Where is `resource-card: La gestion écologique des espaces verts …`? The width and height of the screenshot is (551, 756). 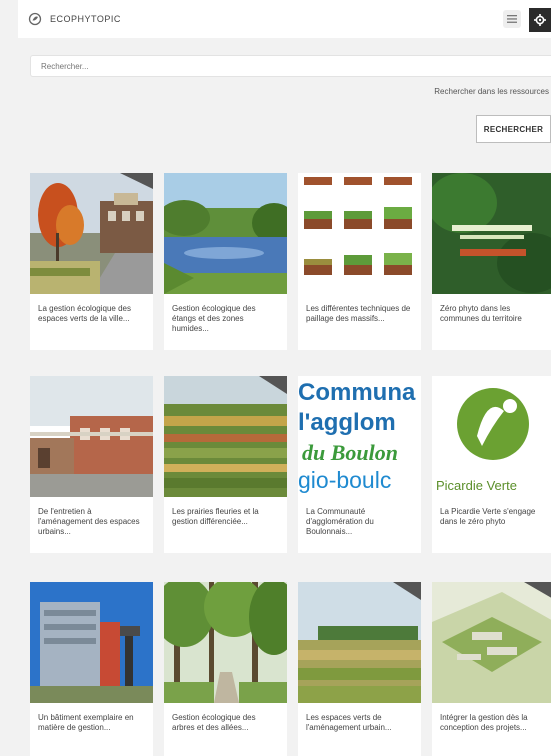 resource-card: La gestion écologique des espaces verts … is located at coordinates (91, 261).